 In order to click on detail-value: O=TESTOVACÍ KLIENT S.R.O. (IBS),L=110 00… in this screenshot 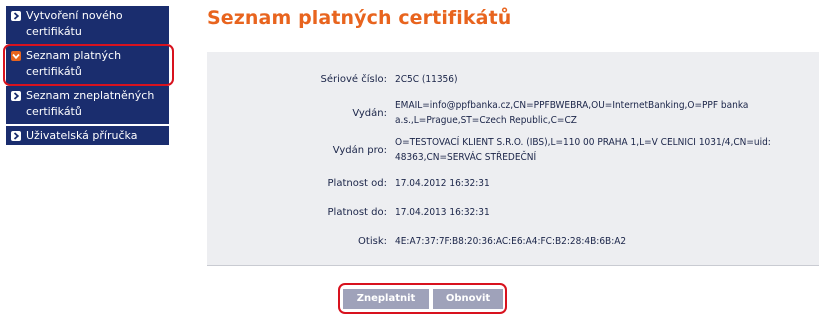, I will do `click(583, 150)`.